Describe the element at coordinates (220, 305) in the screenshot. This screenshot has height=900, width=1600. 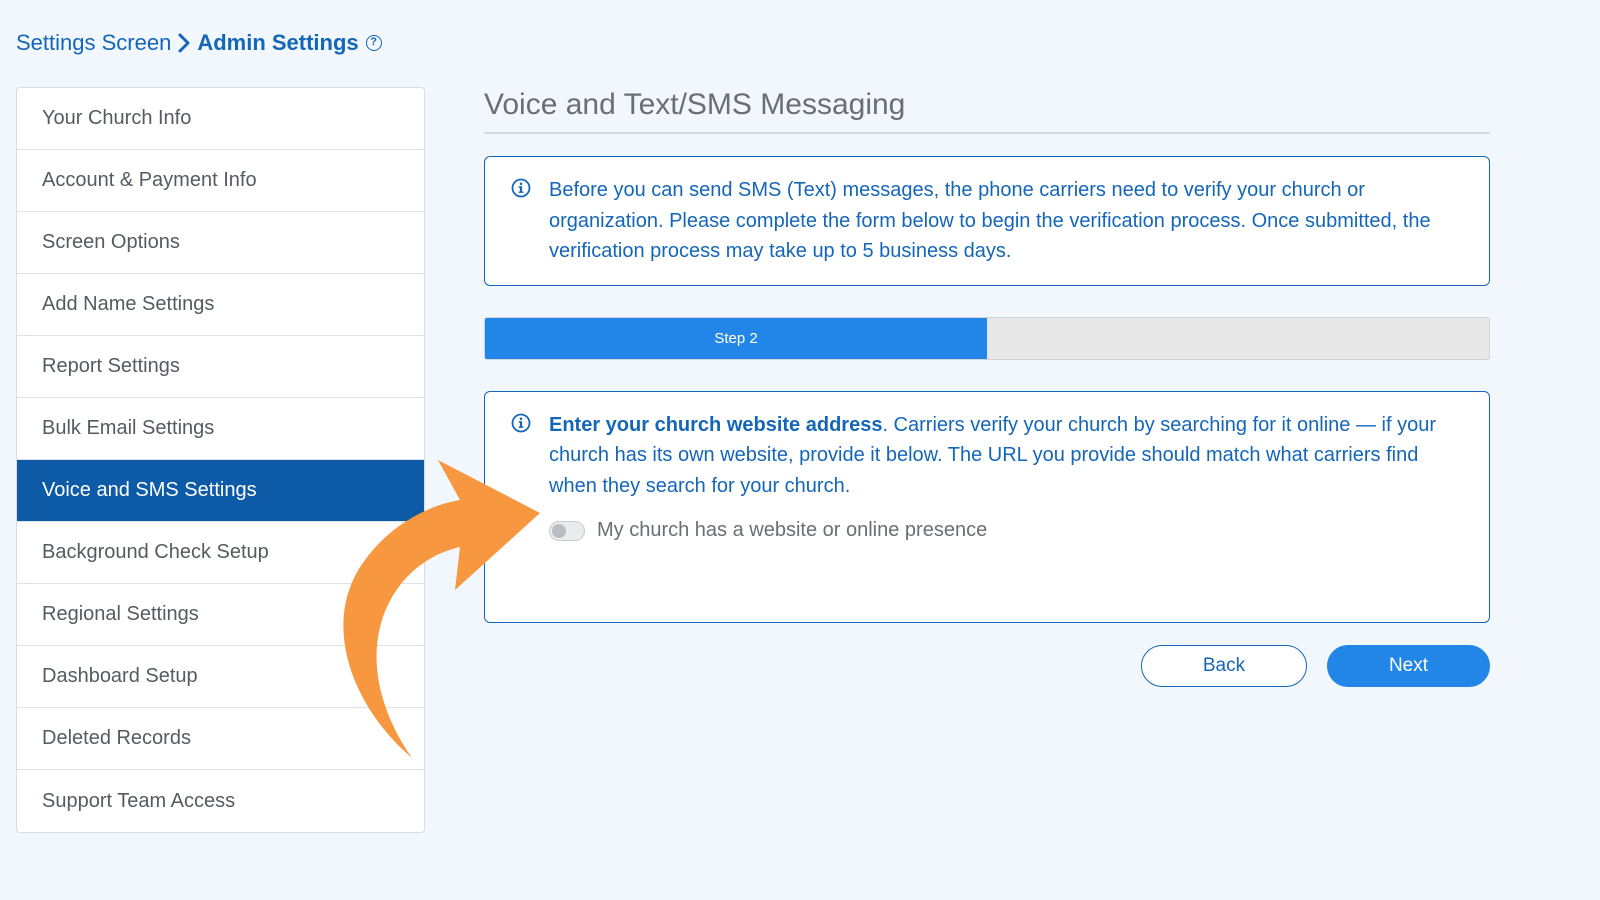
I see `sidebar-item-add-name-settings: Add Name Settings` at that location.